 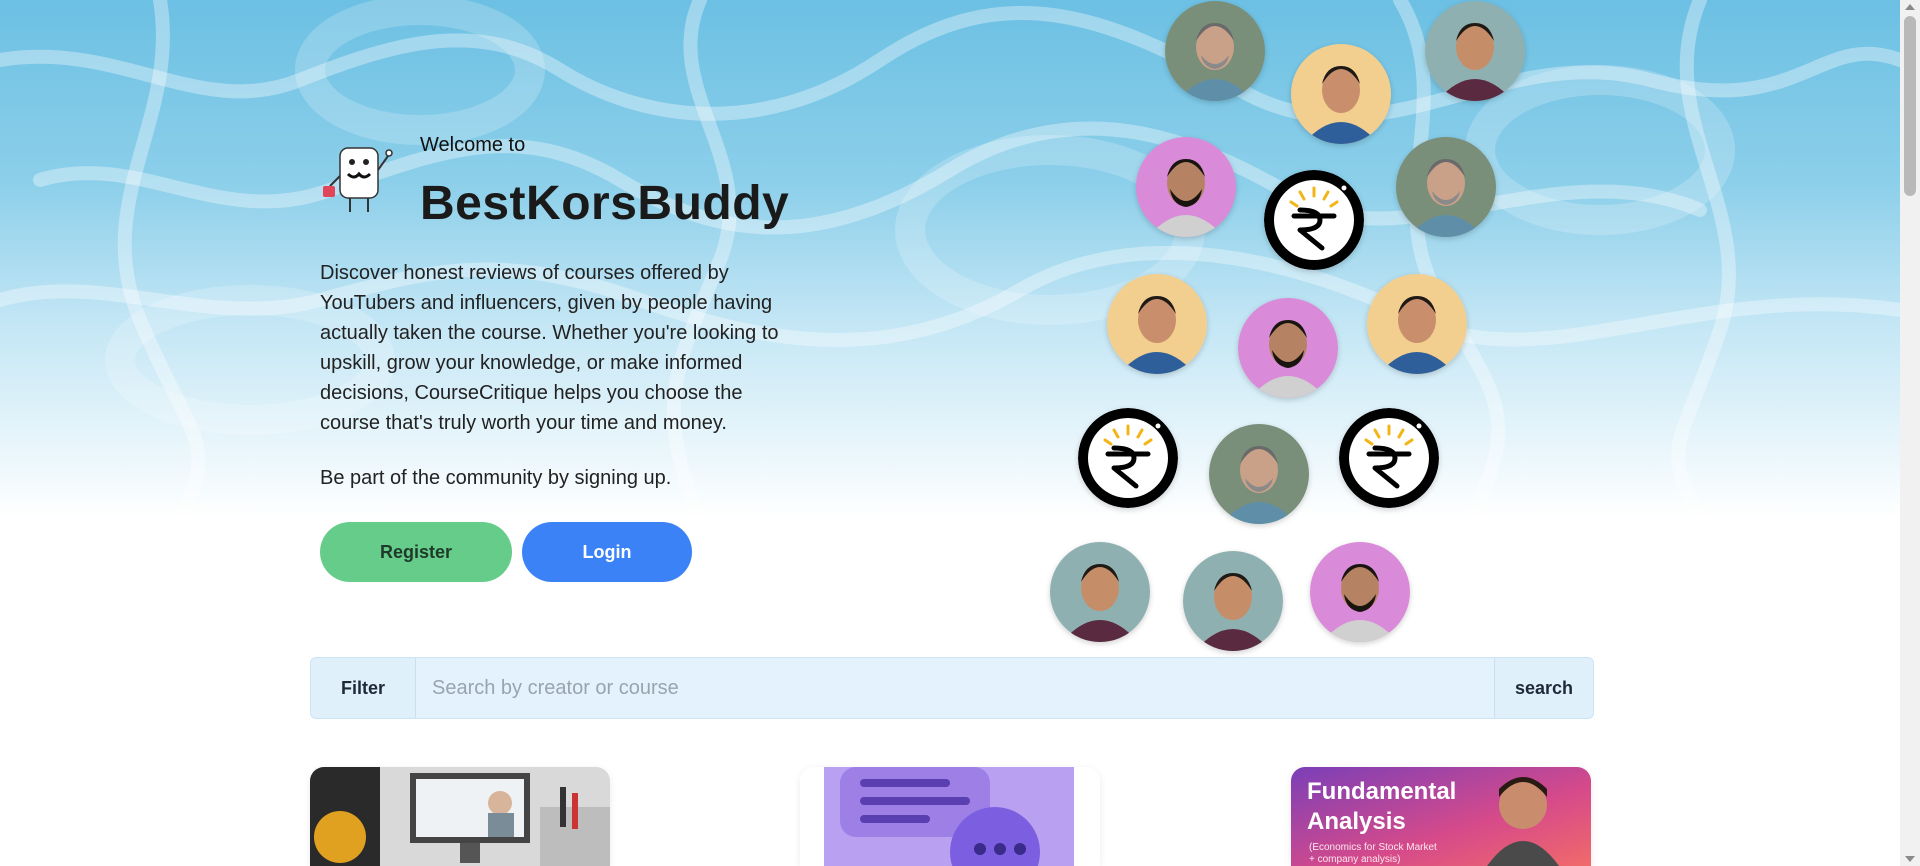 I want to click on signup-prompt: Be part of the community by signing up., so click(x=496, y=478).